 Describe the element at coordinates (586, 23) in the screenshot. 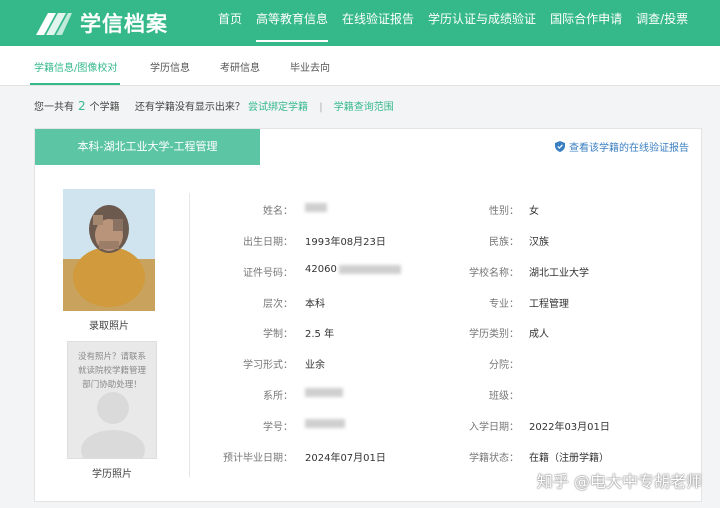

I see `nav-international: 国际合作申请` at that location.